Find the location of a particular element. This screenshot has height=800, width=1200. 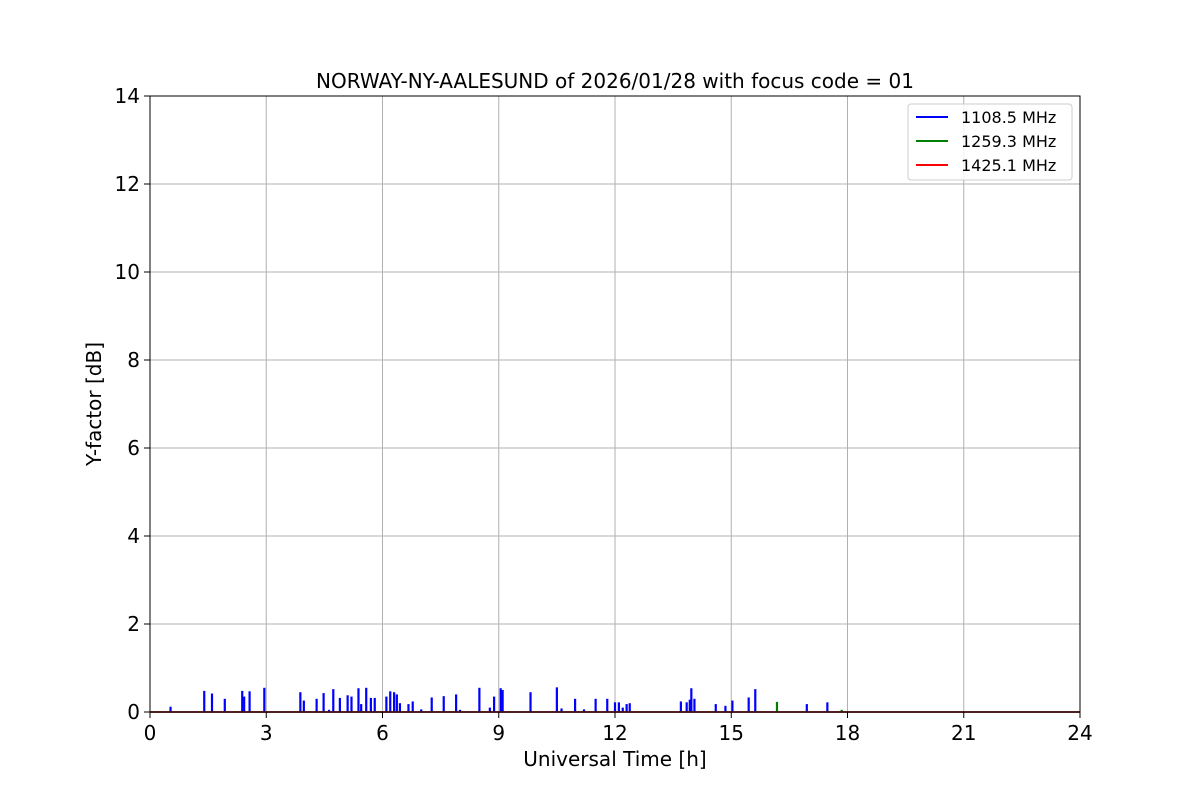

x-tick-label: 9 is located at coordinates (498, 733).